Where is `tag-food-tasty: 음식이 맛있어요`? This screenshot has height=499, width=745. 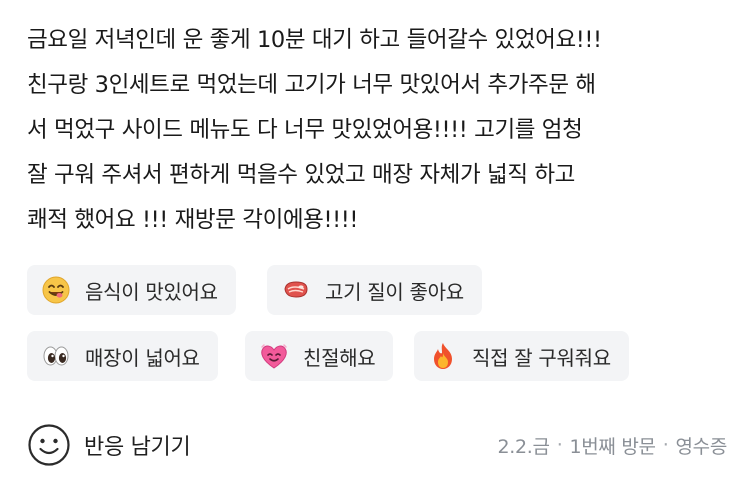 tag-food-tasty: 음식이 맛있어요 is located at coordinates (131, 290).